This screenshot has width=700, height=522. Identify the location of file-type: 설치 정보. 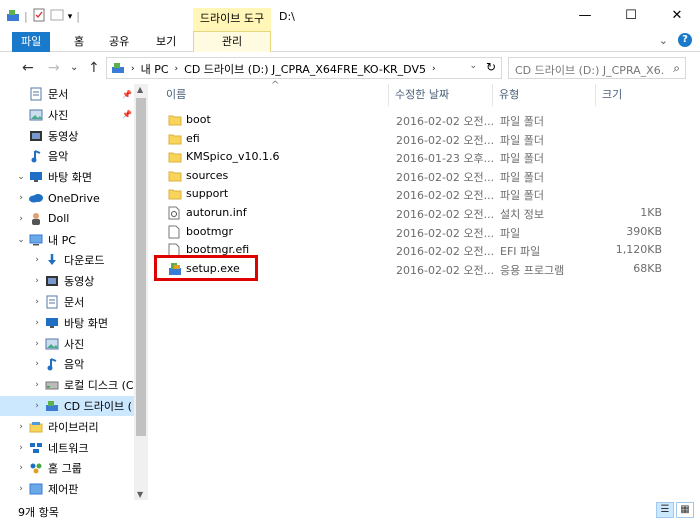
(522, 214).